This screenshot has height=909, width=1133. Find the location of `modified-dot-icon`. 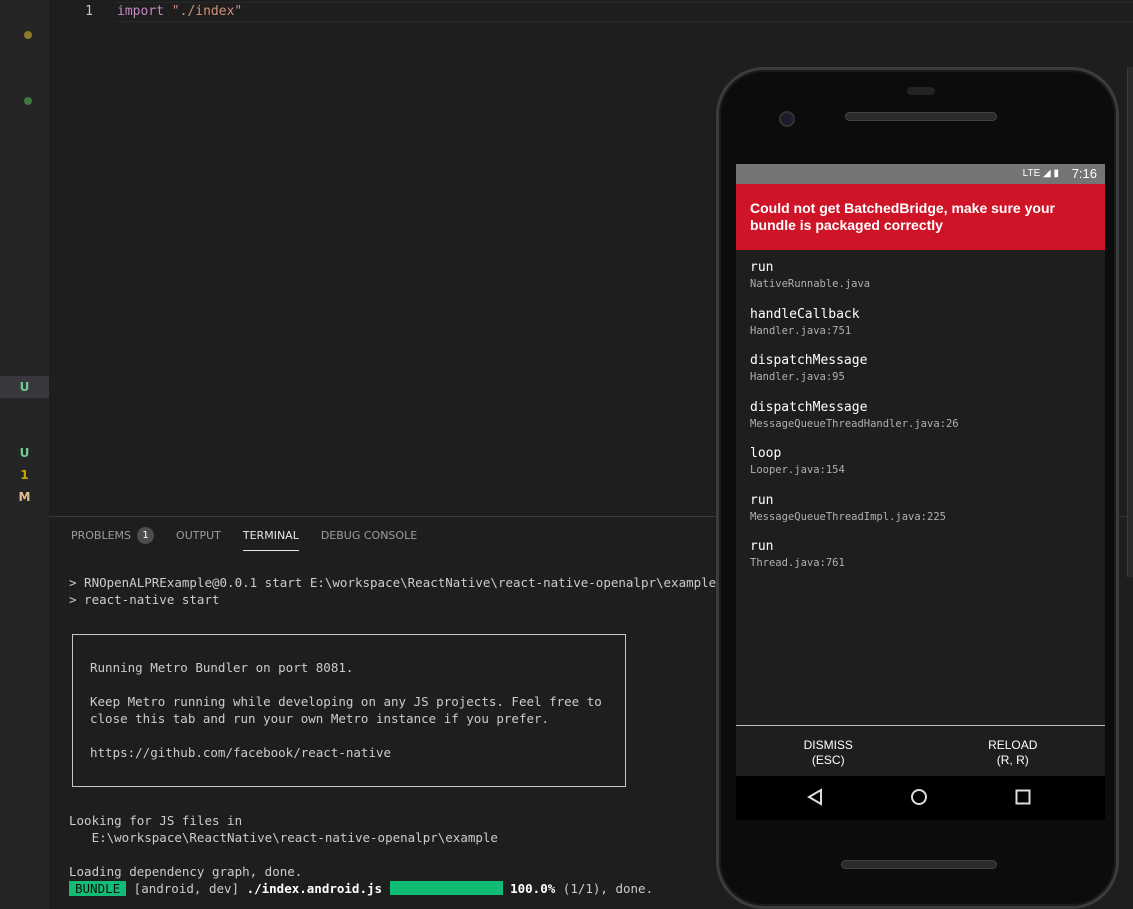

modified-dot-icon is located at coordinates (28, 35).